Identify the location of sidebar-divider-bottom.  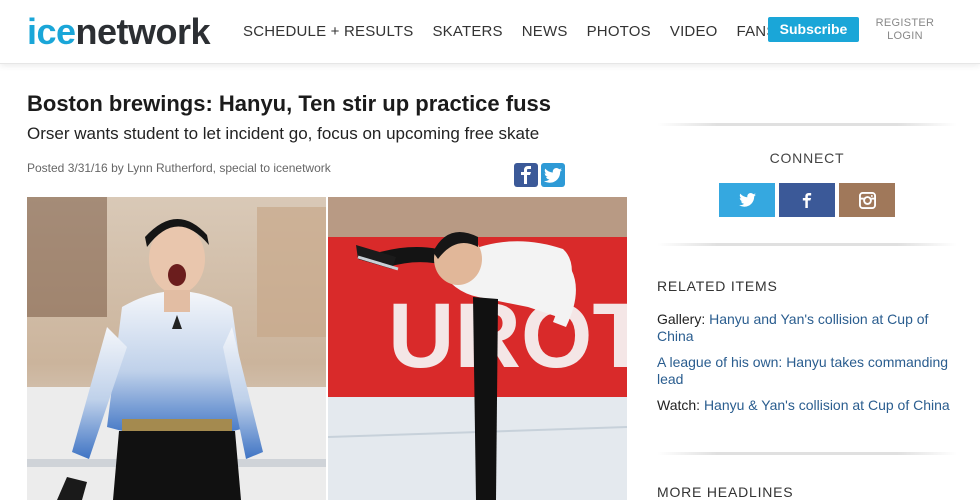
(807, 453).